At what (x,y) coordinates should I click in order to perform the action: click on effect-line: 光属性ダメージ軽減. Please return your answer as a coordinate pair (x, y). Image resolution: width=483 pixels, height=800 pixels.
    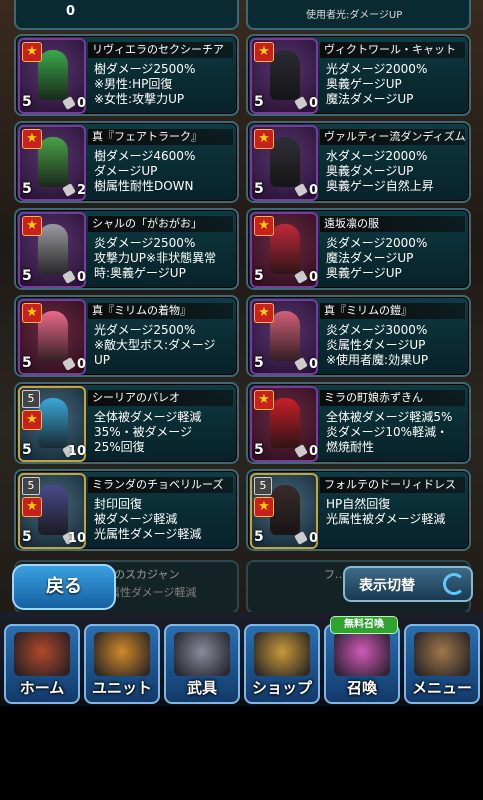
    Looking at the image, I should click on (148, 534).